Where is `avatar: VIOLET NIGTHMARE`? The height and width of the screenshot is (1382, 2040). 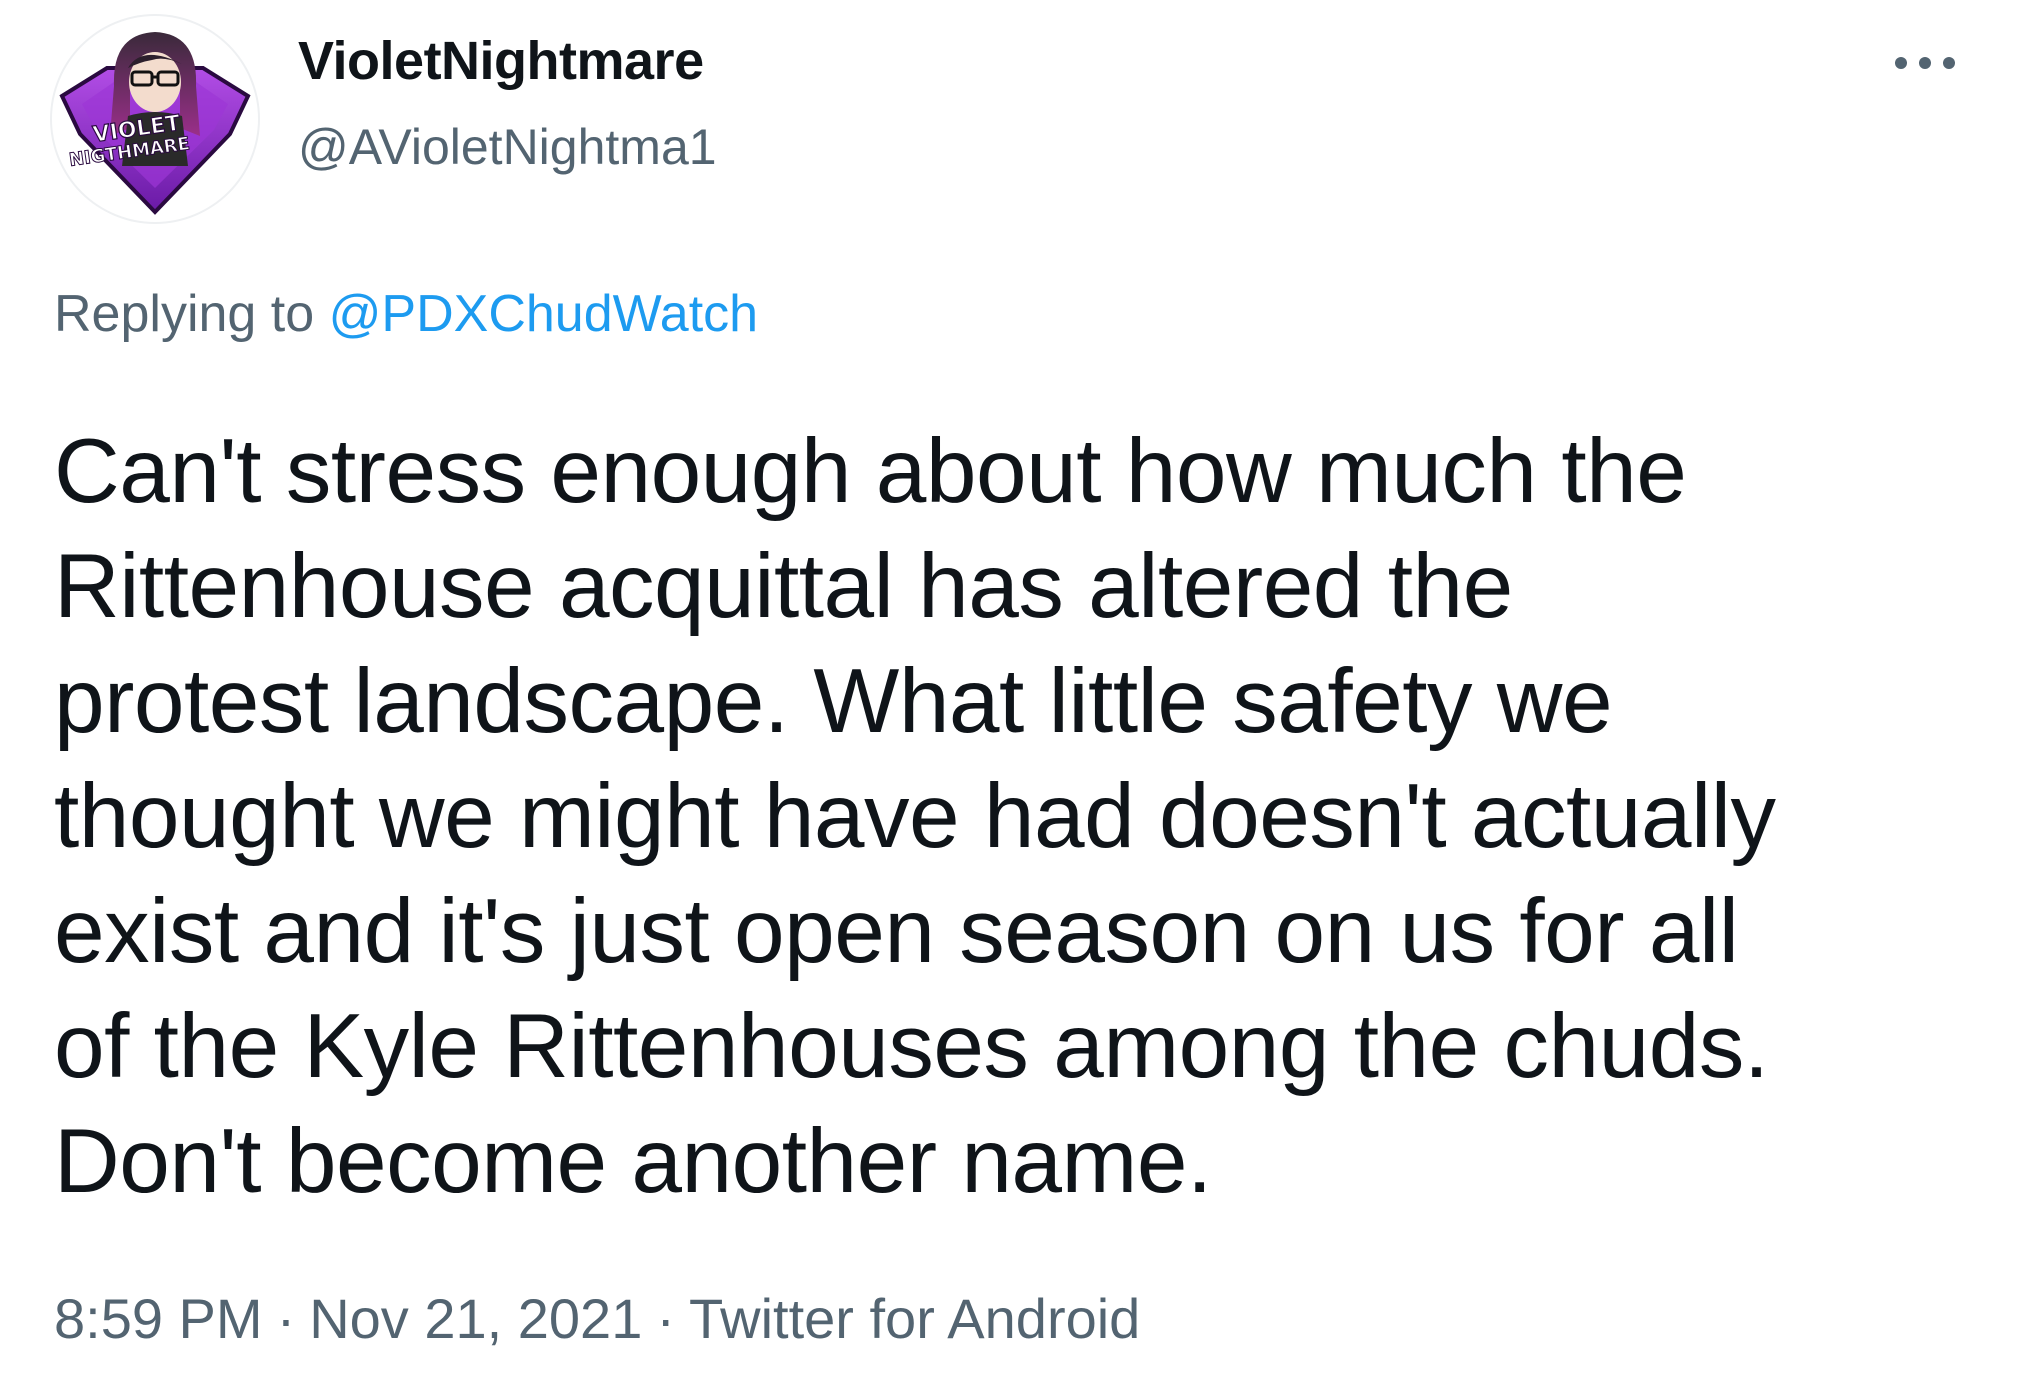 avatar: VIOLET NIGTHMARE is located at coordinates (155, 119).